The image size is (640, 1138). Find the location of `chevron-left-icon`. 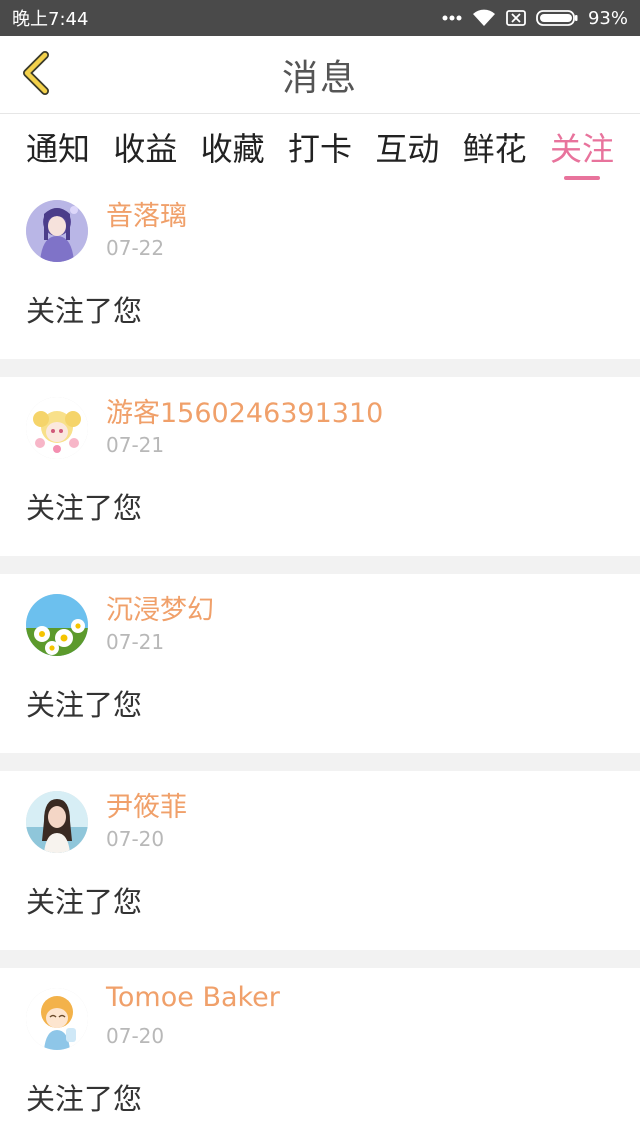

chevron-left-icon is located at coordinates (36, 75).